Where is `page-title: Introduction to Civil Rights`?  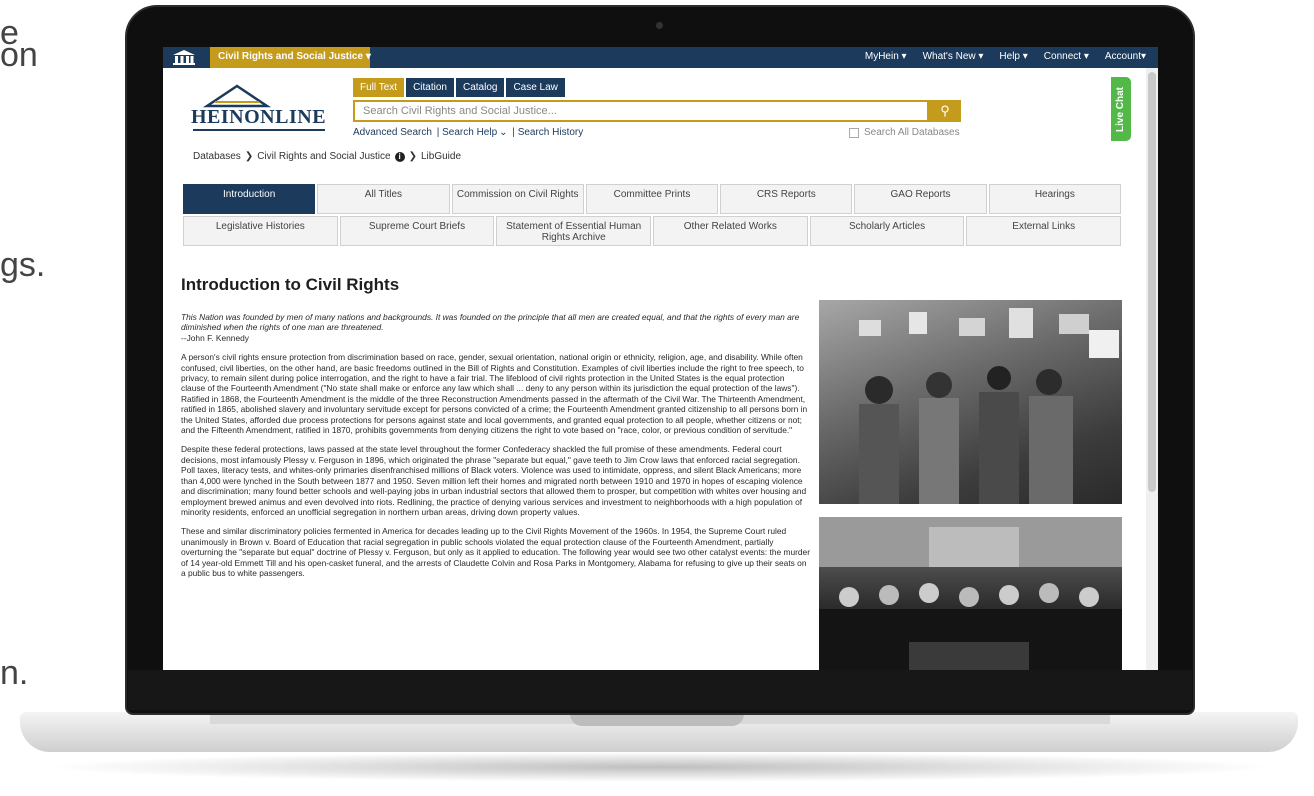
page-title: Introduction to Civil Rights is located at coordinates (290, 284).